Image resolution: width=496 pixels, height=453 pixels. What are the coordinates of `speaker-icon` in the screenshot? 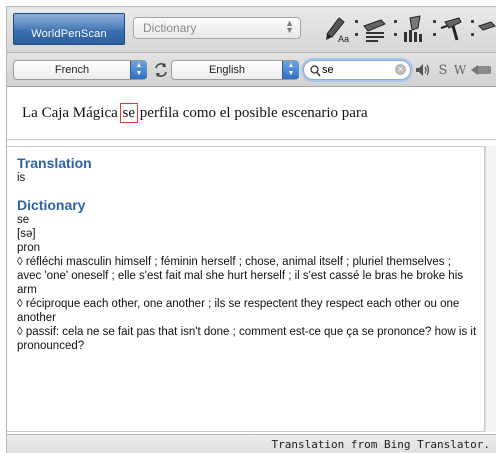 It's located at (423, 70).